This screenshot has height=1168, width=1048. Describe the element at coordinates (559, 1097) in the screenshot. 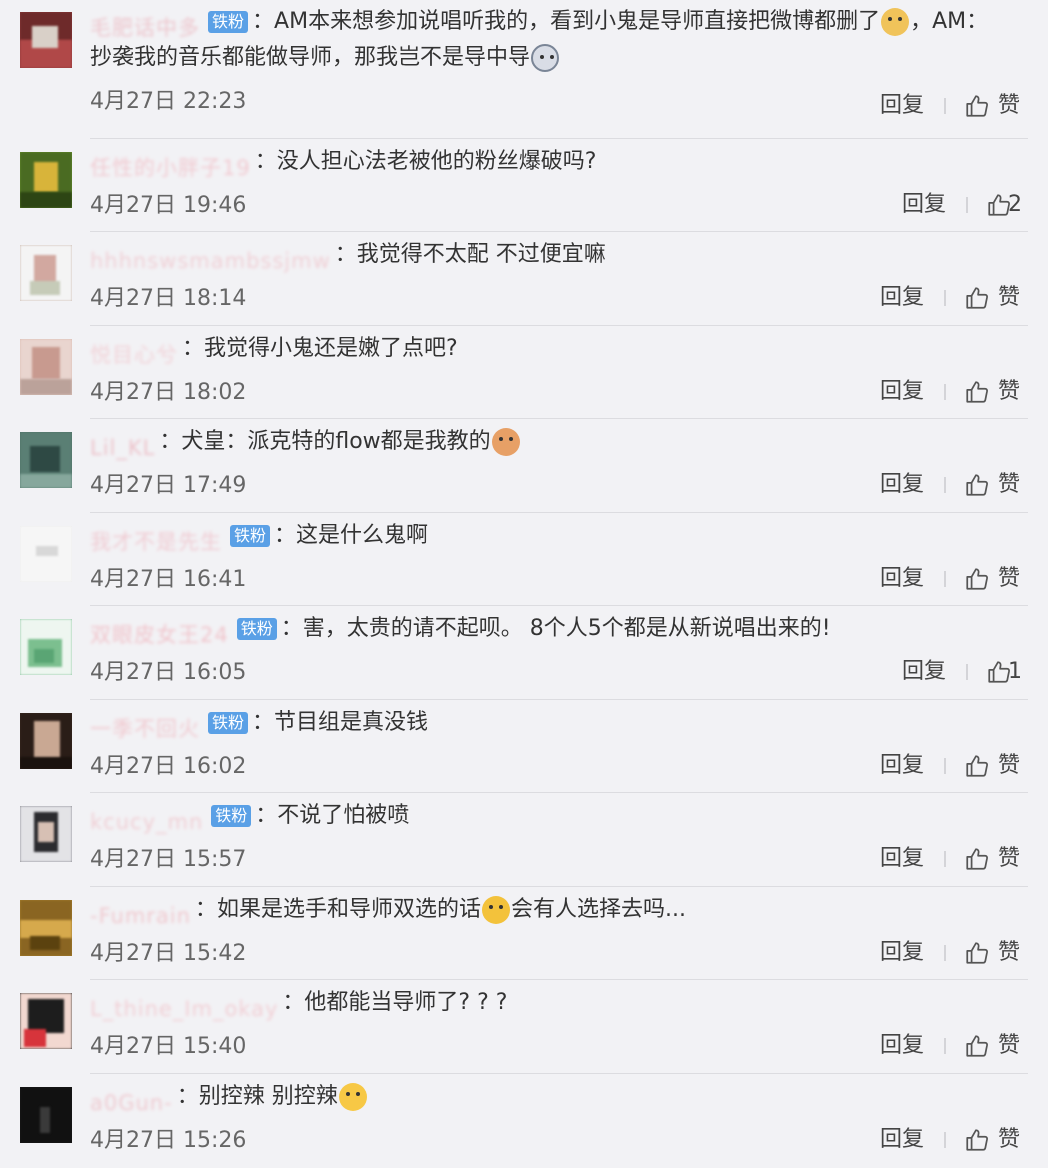

I see `comment-content: a0Gun- ：别控辣 别控辣` at that location.